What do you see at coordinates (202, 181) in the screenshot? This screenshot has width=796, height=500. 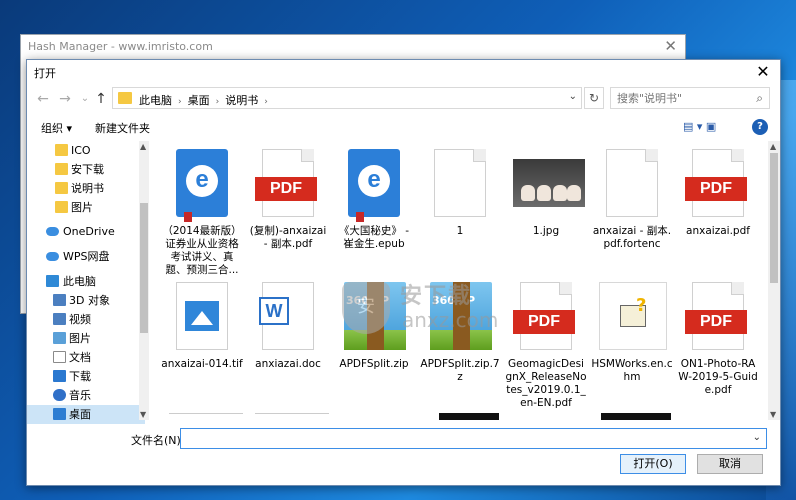 I see `ebook-badge: e` at bounding box center [202, 181].